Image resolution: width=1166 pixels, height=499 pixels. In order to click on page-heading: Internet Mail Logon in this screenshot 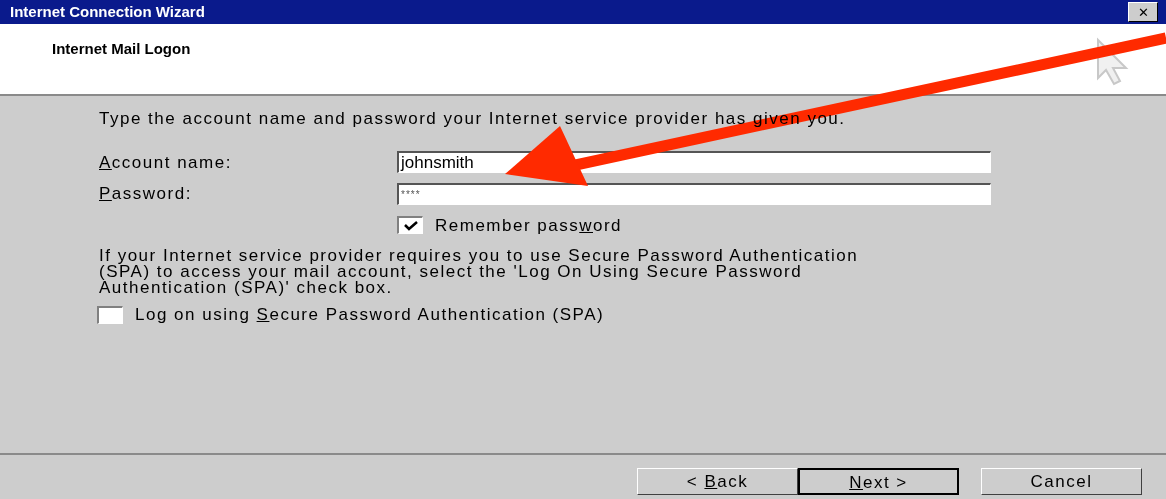, I will do `click(121, 49)`.